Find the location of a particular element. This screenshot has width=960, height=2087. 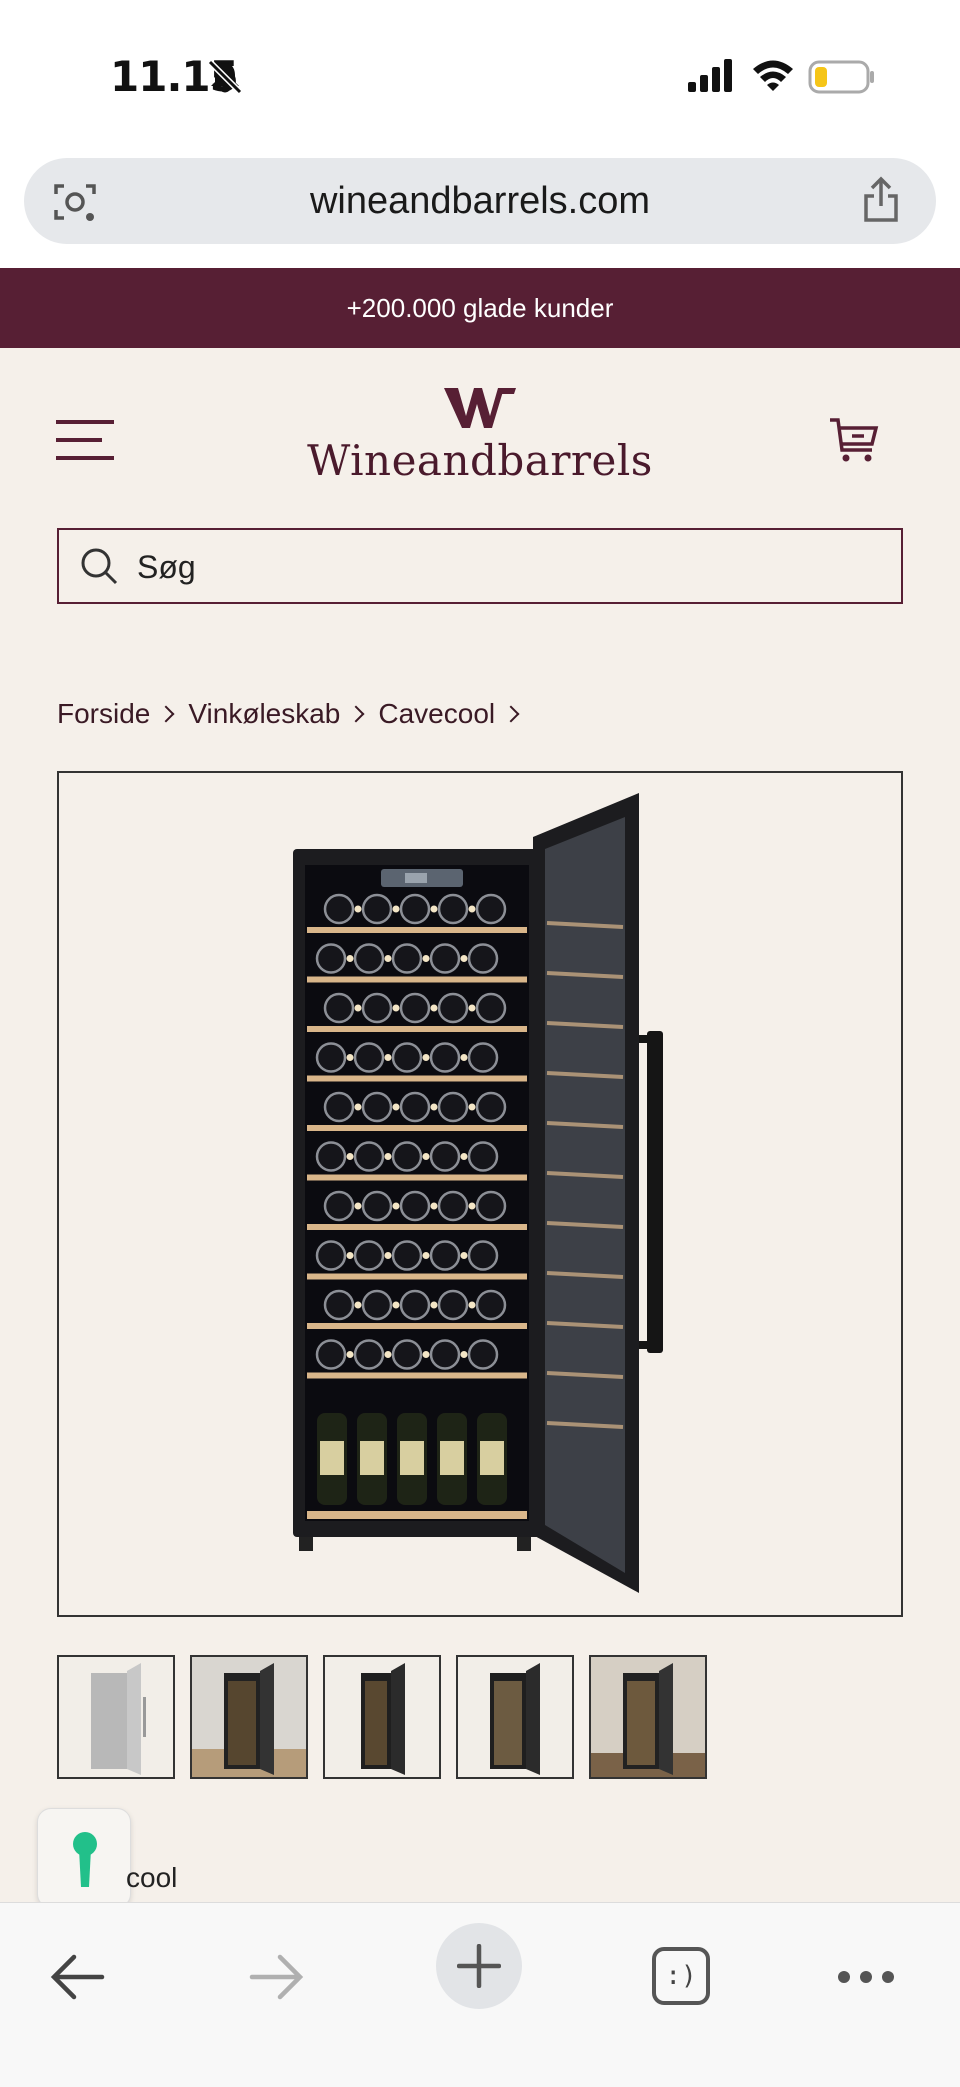

tabs-button: :) is located at coordinates (681, 1976).